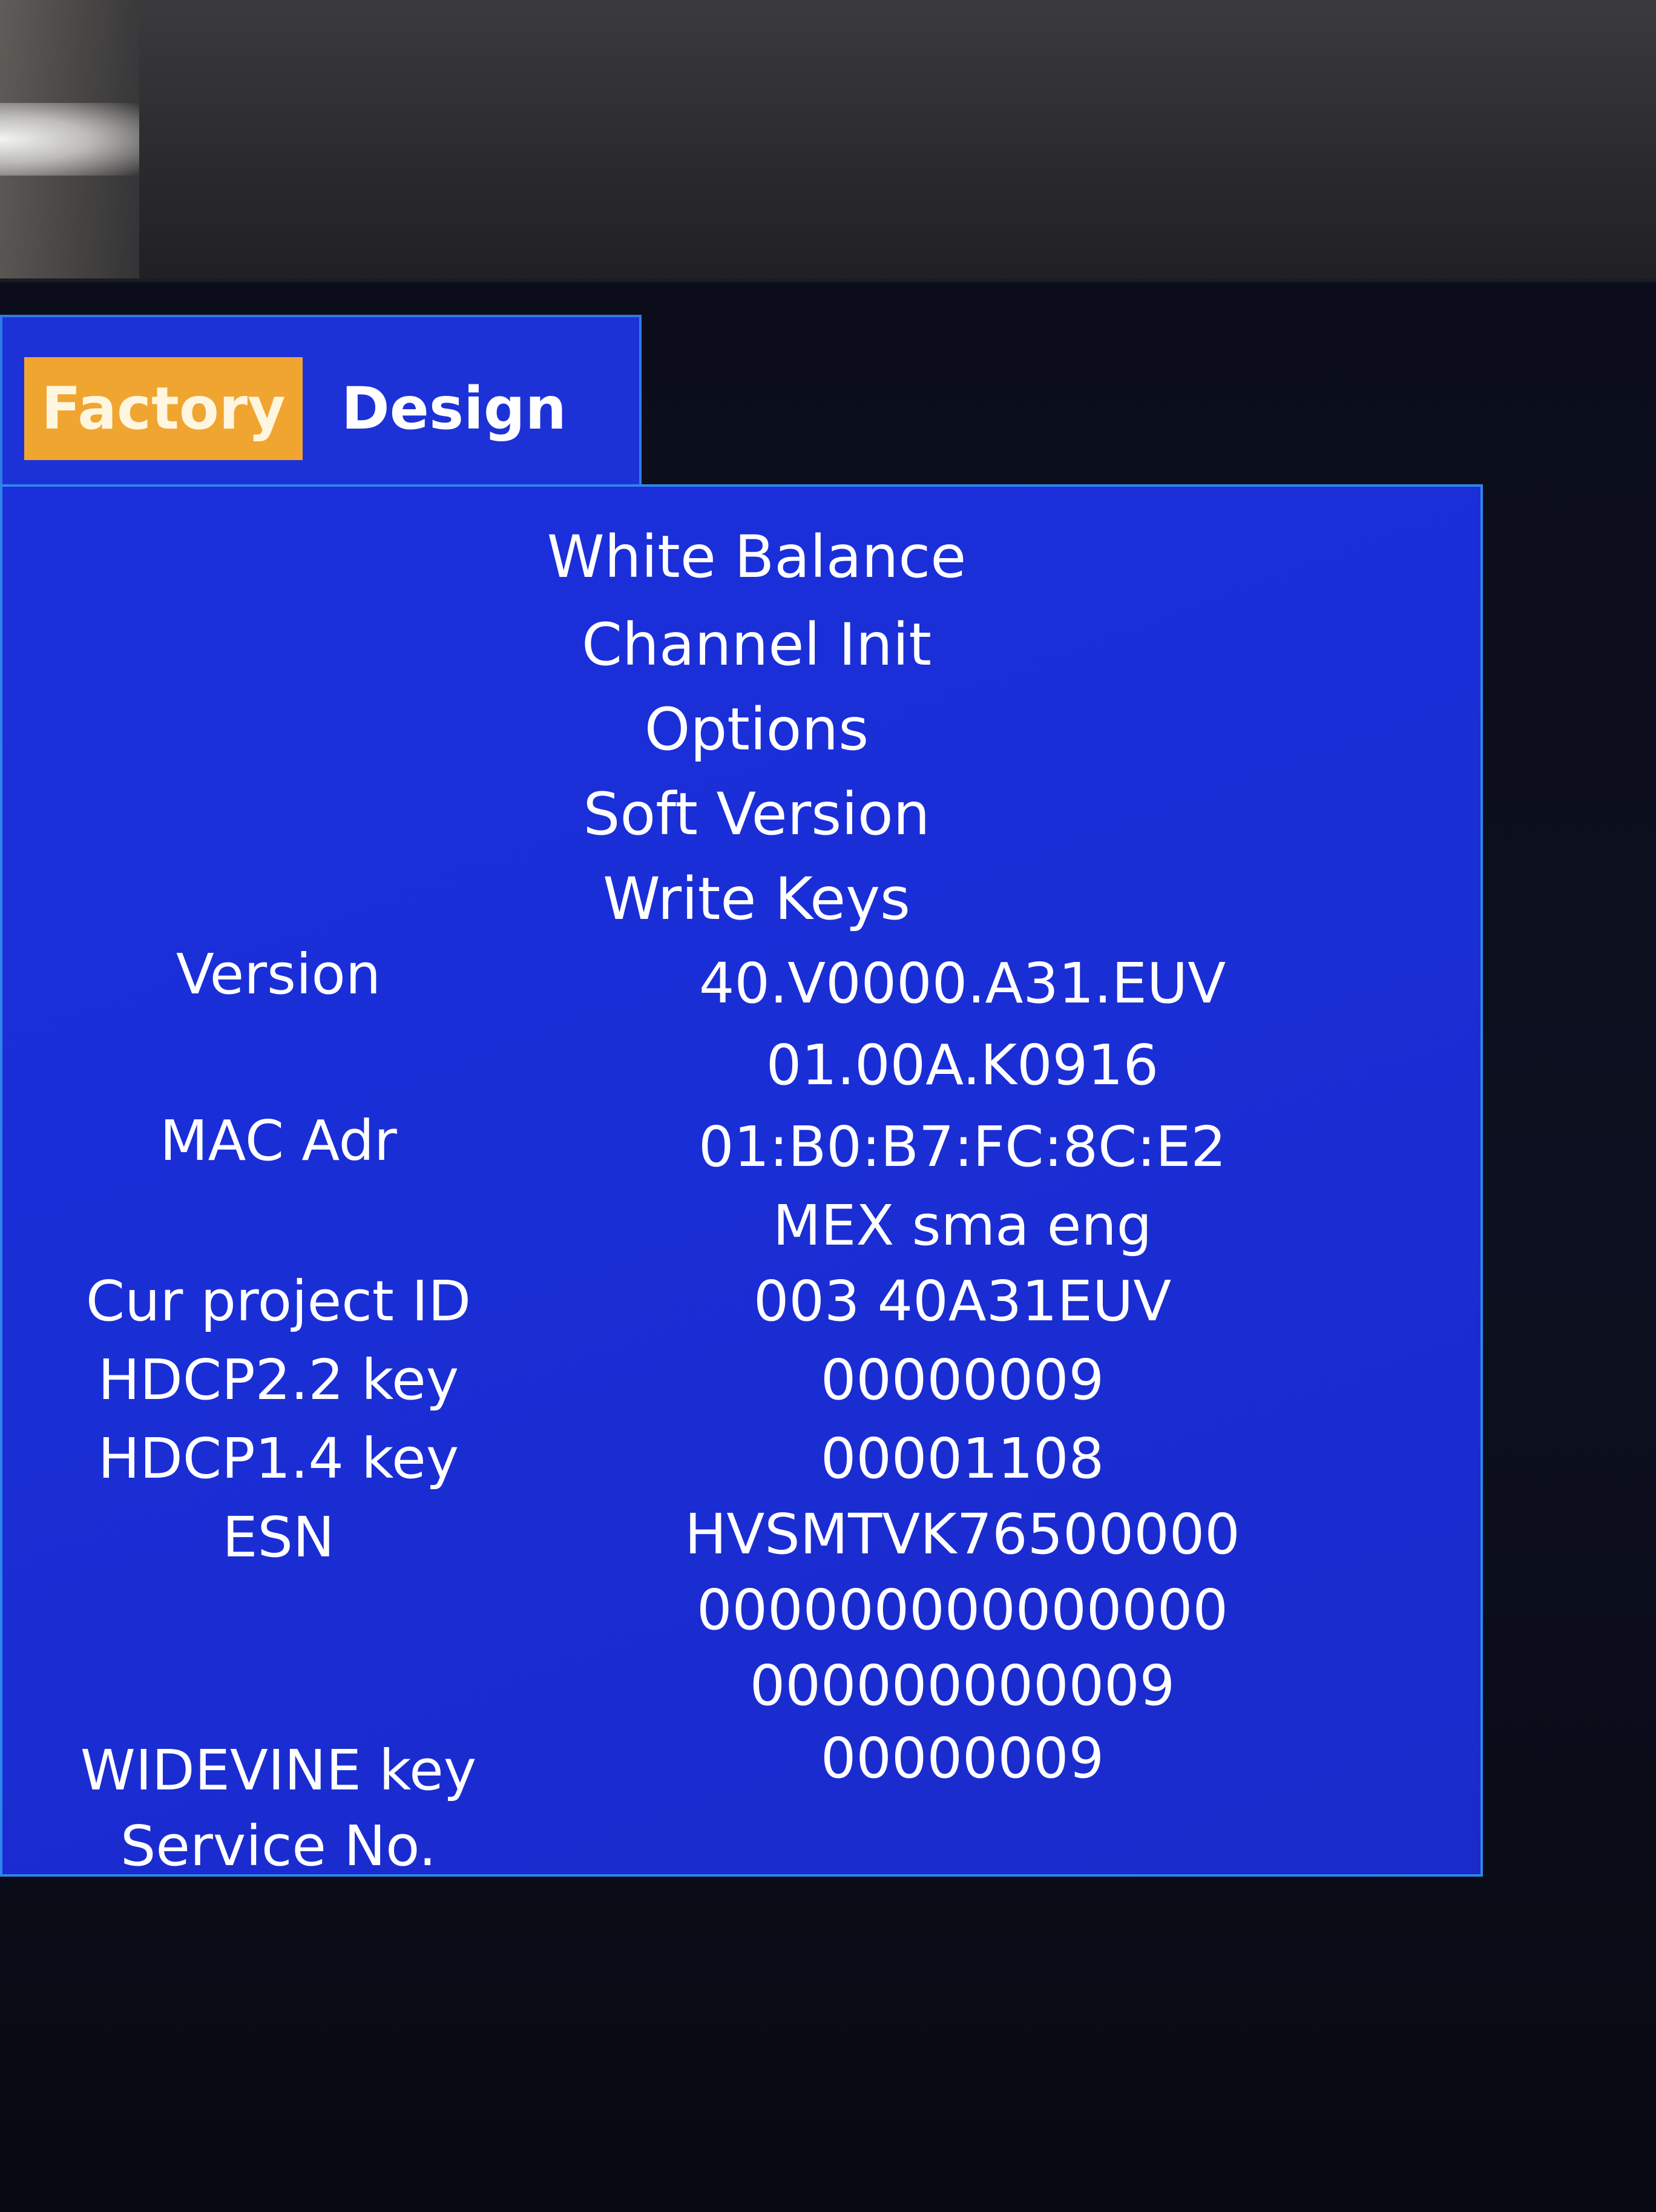  What do you see at coordinates (756, 899) in the screenshot?
I see `menu-item-write-keys: Write Keys` at bounding box center [756, 899].